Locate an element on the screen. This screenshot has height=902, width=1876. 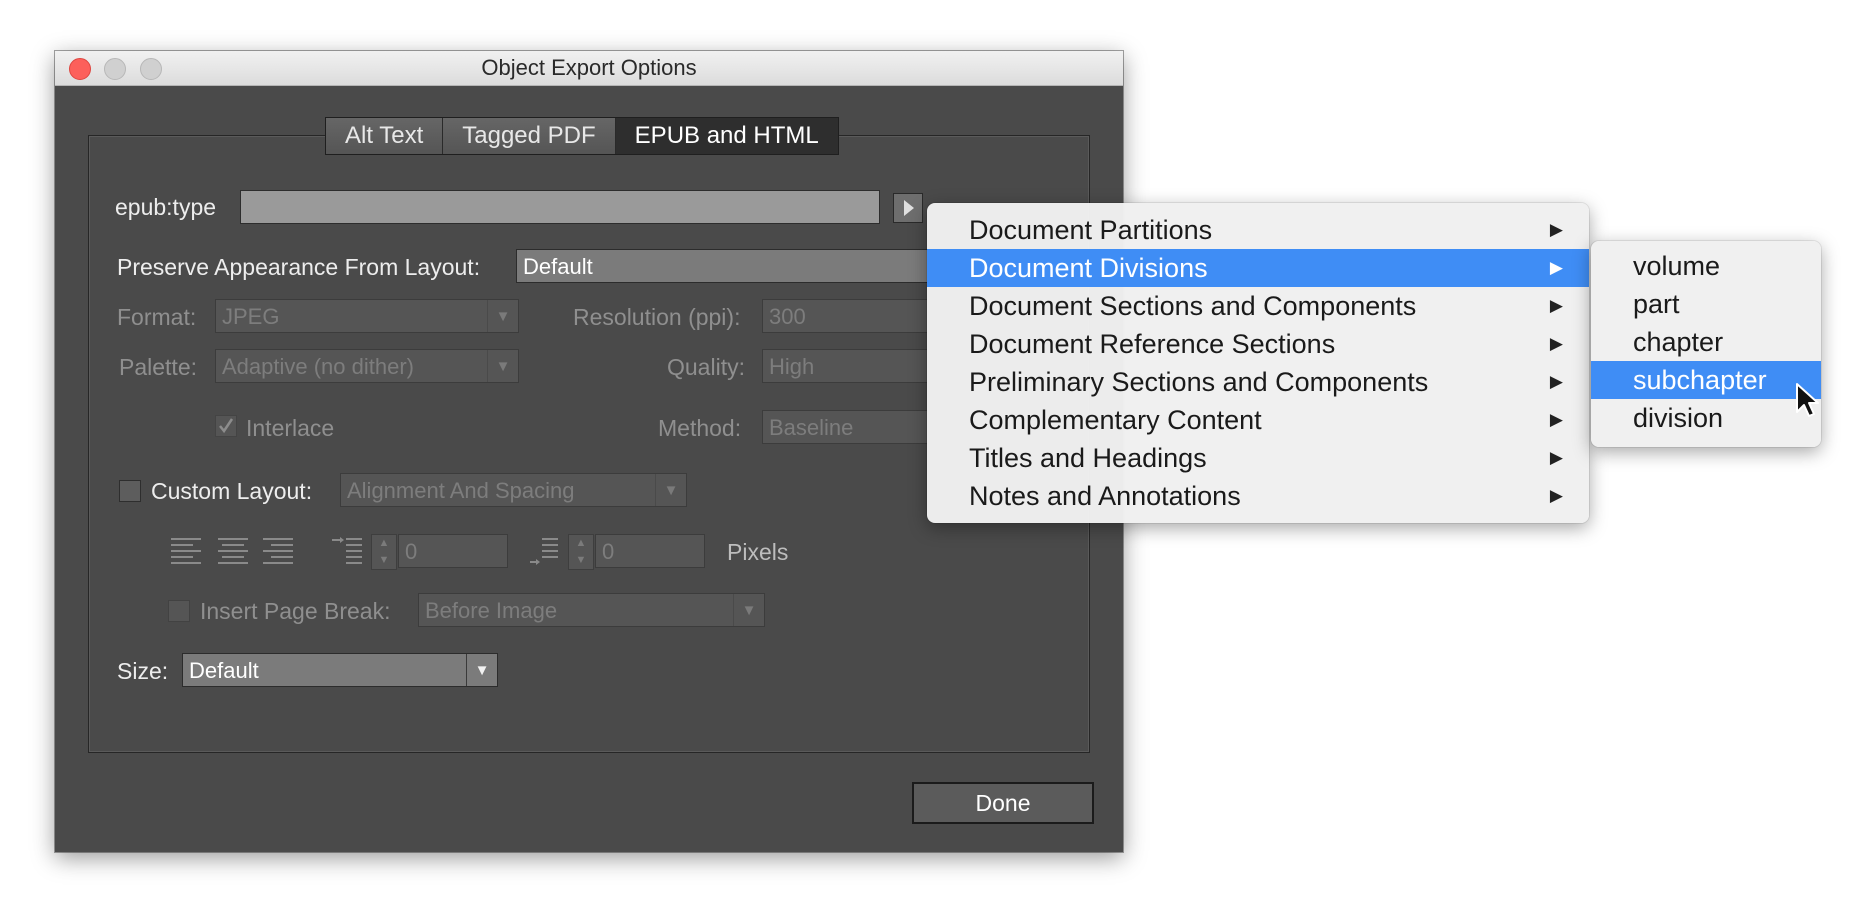
menu-item-document-partitions: Document Partitions ▶ is located at coordinates (1258, 230).